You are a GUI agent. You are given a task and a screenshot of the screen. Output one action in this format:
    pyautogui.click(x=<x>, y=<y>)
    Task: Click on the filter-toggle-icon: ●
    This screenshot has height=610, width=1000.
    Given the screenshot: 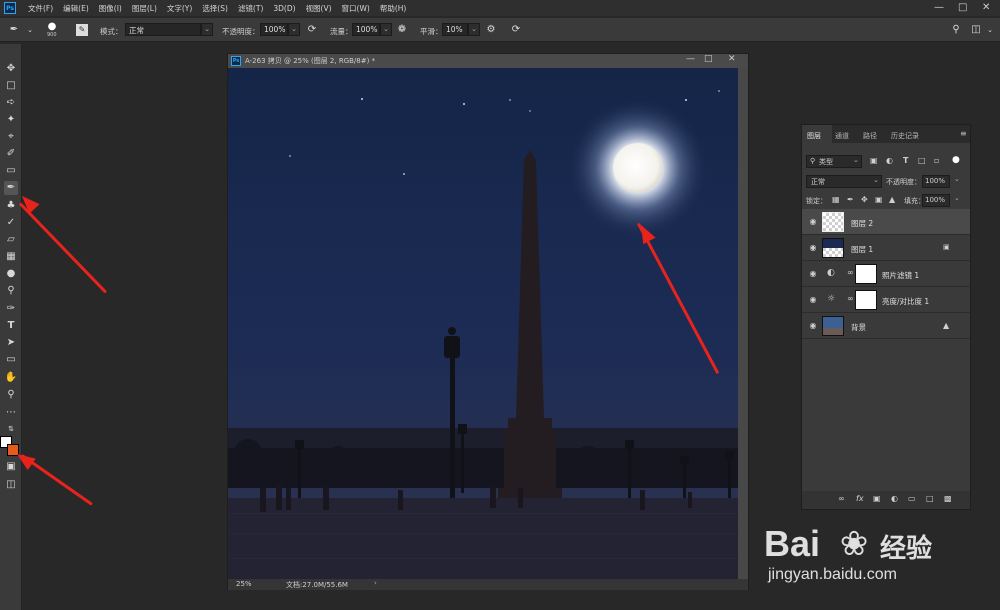 What is the action you would take?
    pyautogui.click(x=956, y=160)
    